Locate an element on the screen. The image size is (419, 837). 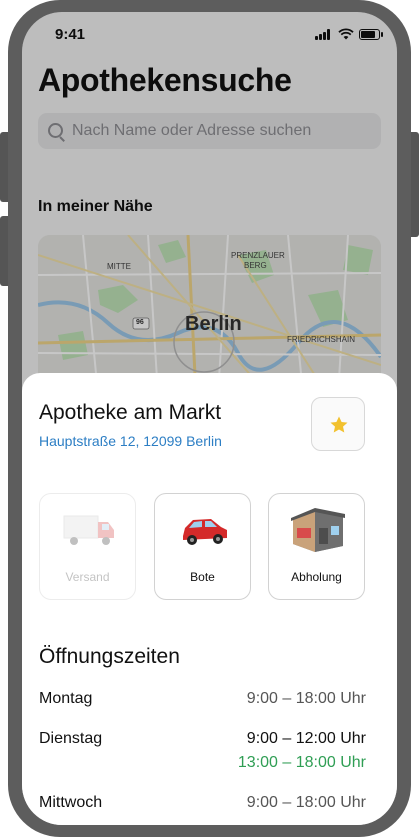
truck-icon is located at coordinates (88, 530).